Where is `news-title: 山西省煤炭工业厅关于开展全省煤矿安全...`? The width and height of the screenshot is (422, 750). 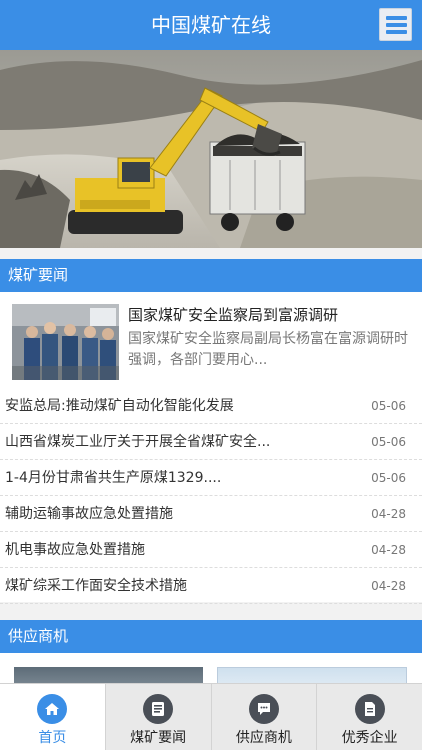 news-title: 山西省煤炭工业厅关于开展全省煤矿安全... is located at coordinates (165, 442).